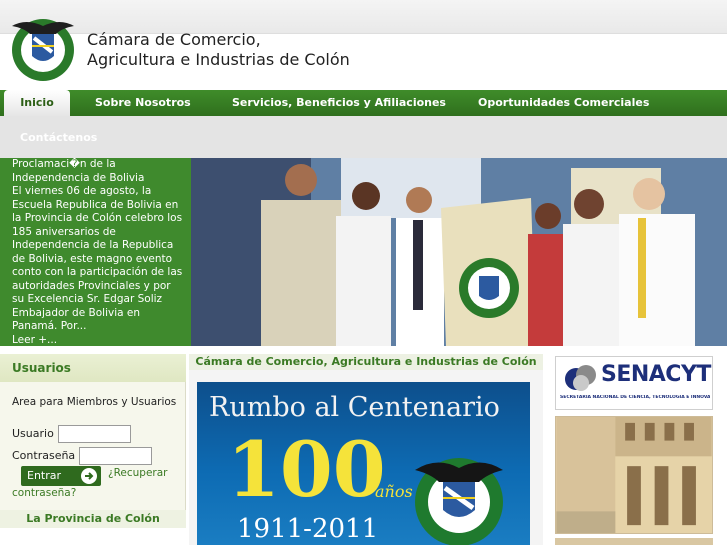 Image resolution: width=727 pixels, height=545 pixels. I want to click on banner-number: 100, so click(306, 469).